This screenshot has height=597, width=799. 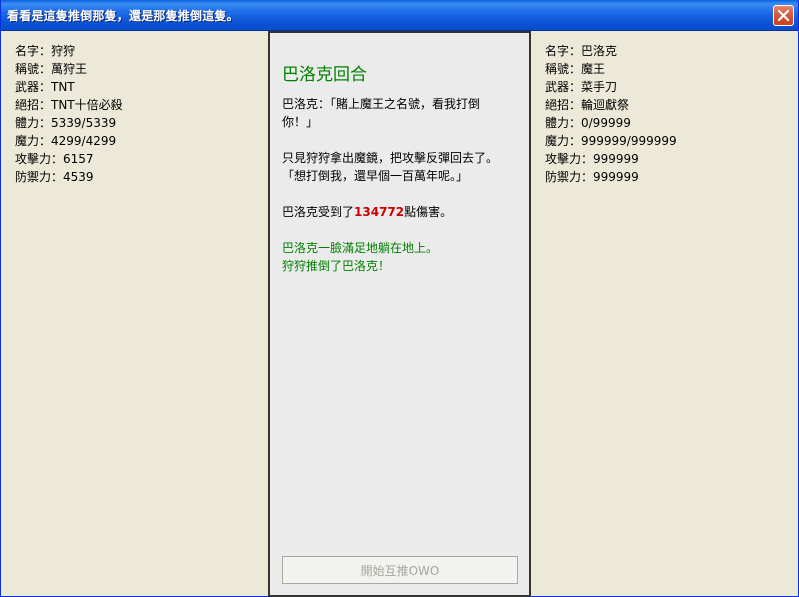 I want to click on enemy-defense: 防禦力：999999, so click(x=592, y=177).